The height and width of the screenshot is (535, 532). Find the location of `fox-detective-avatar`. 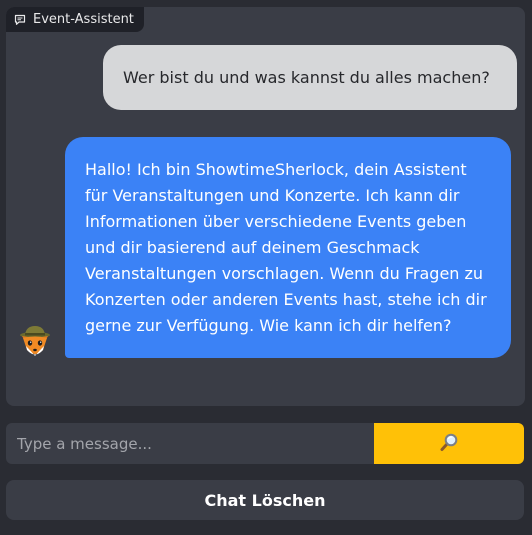

fox-detective-avatar is located at coordinates (35, 342).